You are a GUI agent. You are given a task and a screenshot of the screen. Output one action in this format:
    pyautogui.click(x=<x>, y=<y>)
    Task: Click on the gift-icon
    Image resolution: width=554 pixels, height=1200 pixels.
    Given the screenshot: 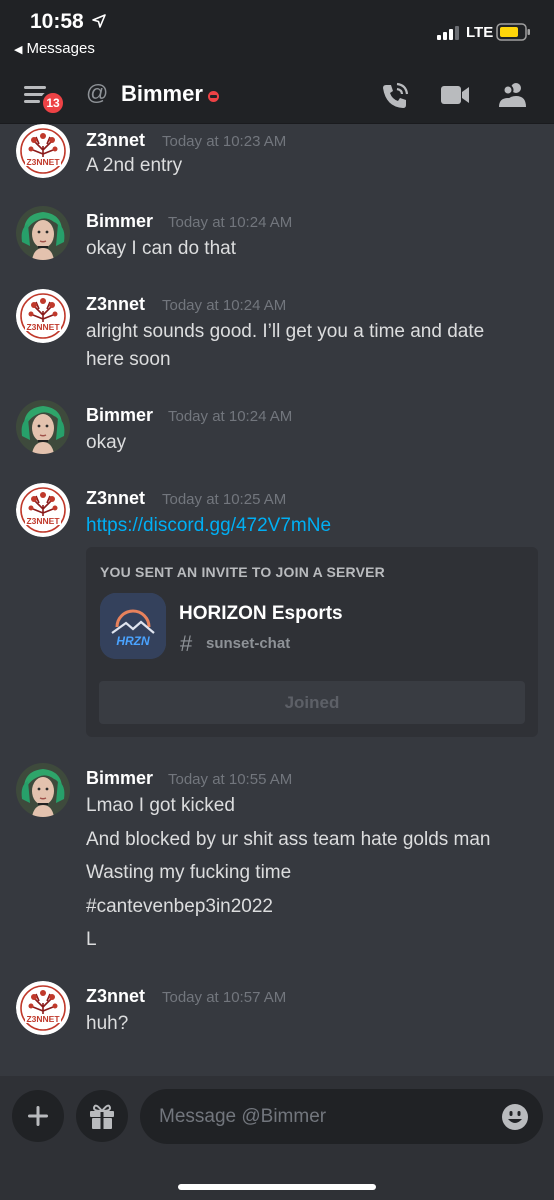 What is the action you would take?
    pyautogui.click(x=102, y=1116)
    